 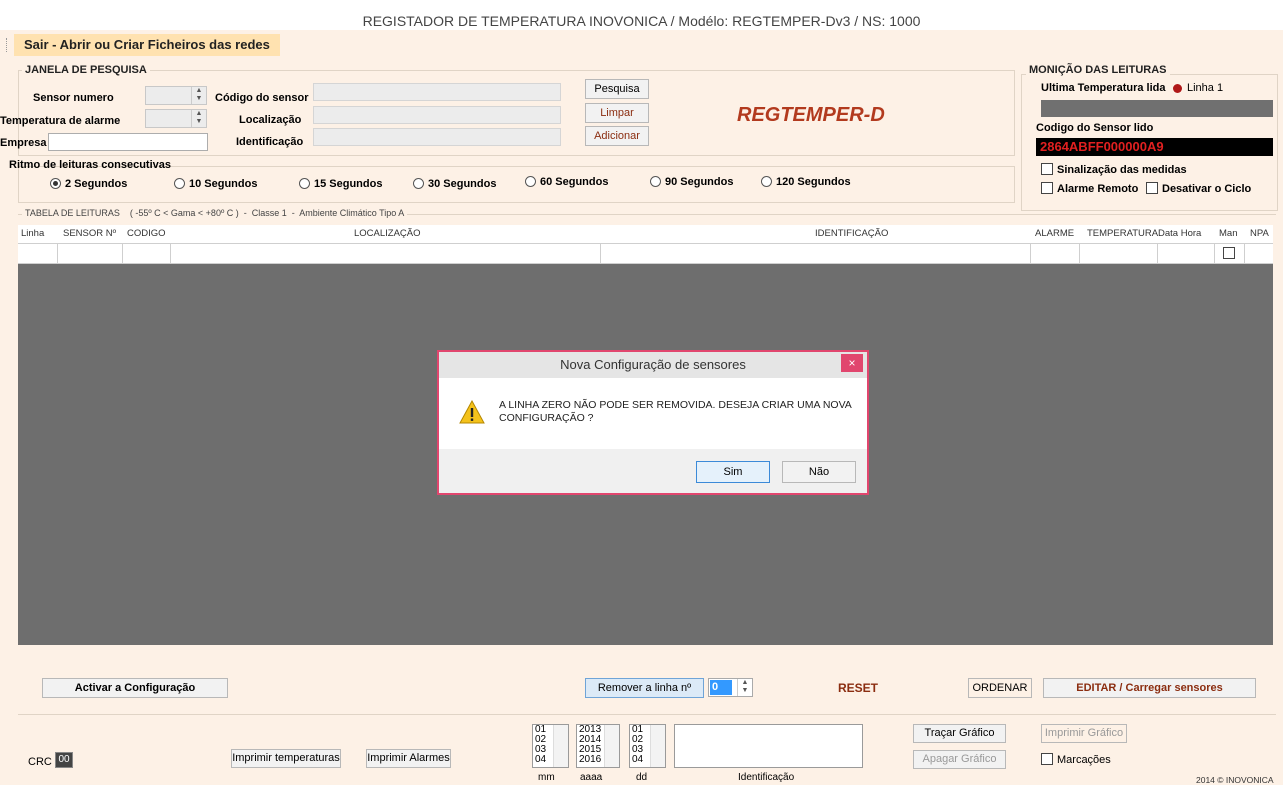 I want to click on rhythm-legend: Ritmo de leituras consecutivas, so click(x=90, y=165).